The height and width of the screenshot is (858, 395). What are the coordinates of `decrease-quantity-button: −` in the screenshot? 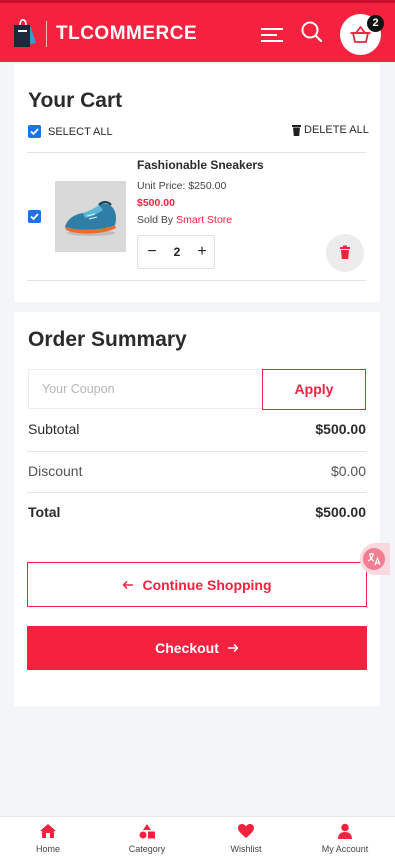 It's located at (152, 252).